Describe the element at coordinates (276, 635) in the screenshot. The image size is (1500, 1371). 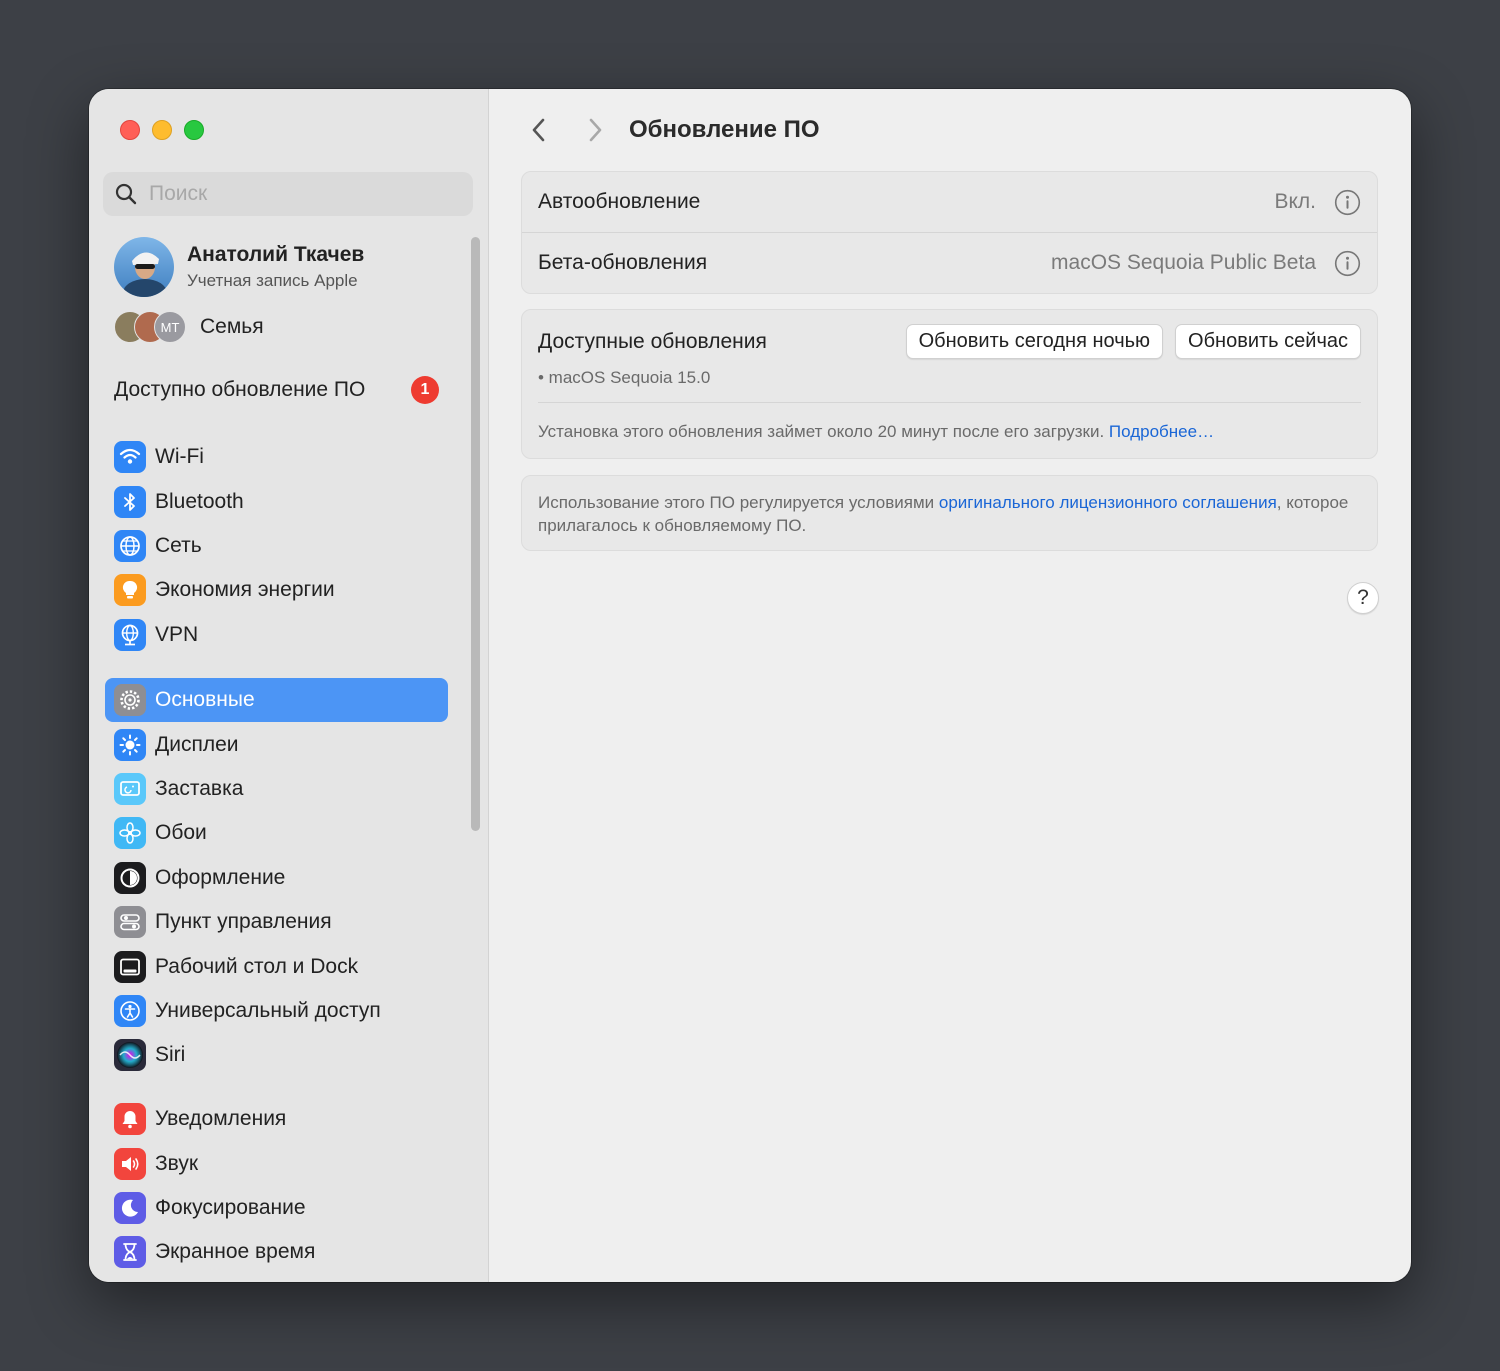
I see `sidebar-item-vpn-globe: VPN` at that location.